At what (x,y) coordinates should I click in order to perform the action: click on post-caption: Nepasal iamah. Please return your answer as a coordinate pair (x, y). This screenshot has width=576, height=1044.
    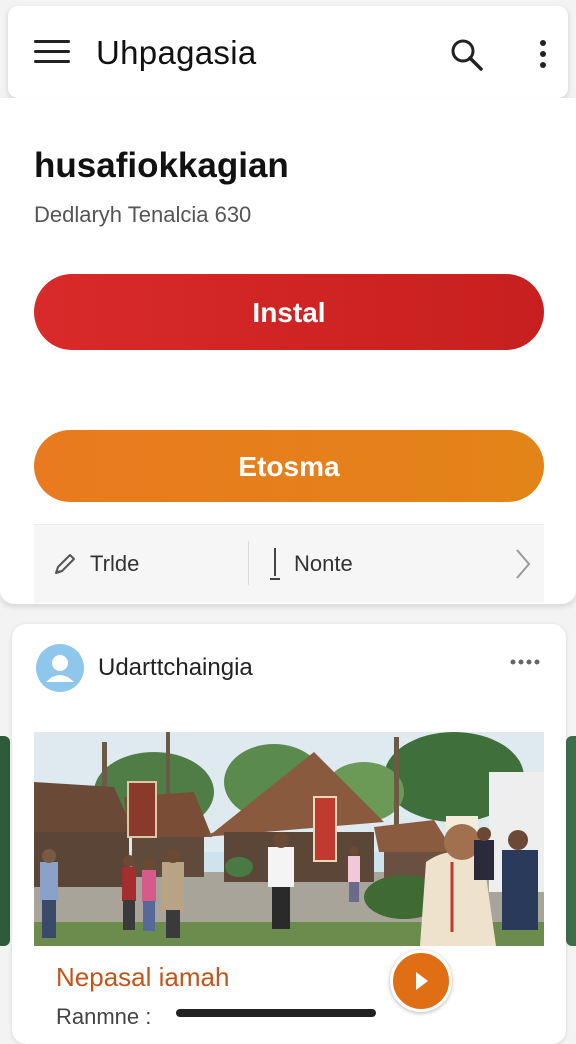
    Looking at the image, I should click on (143, 977).